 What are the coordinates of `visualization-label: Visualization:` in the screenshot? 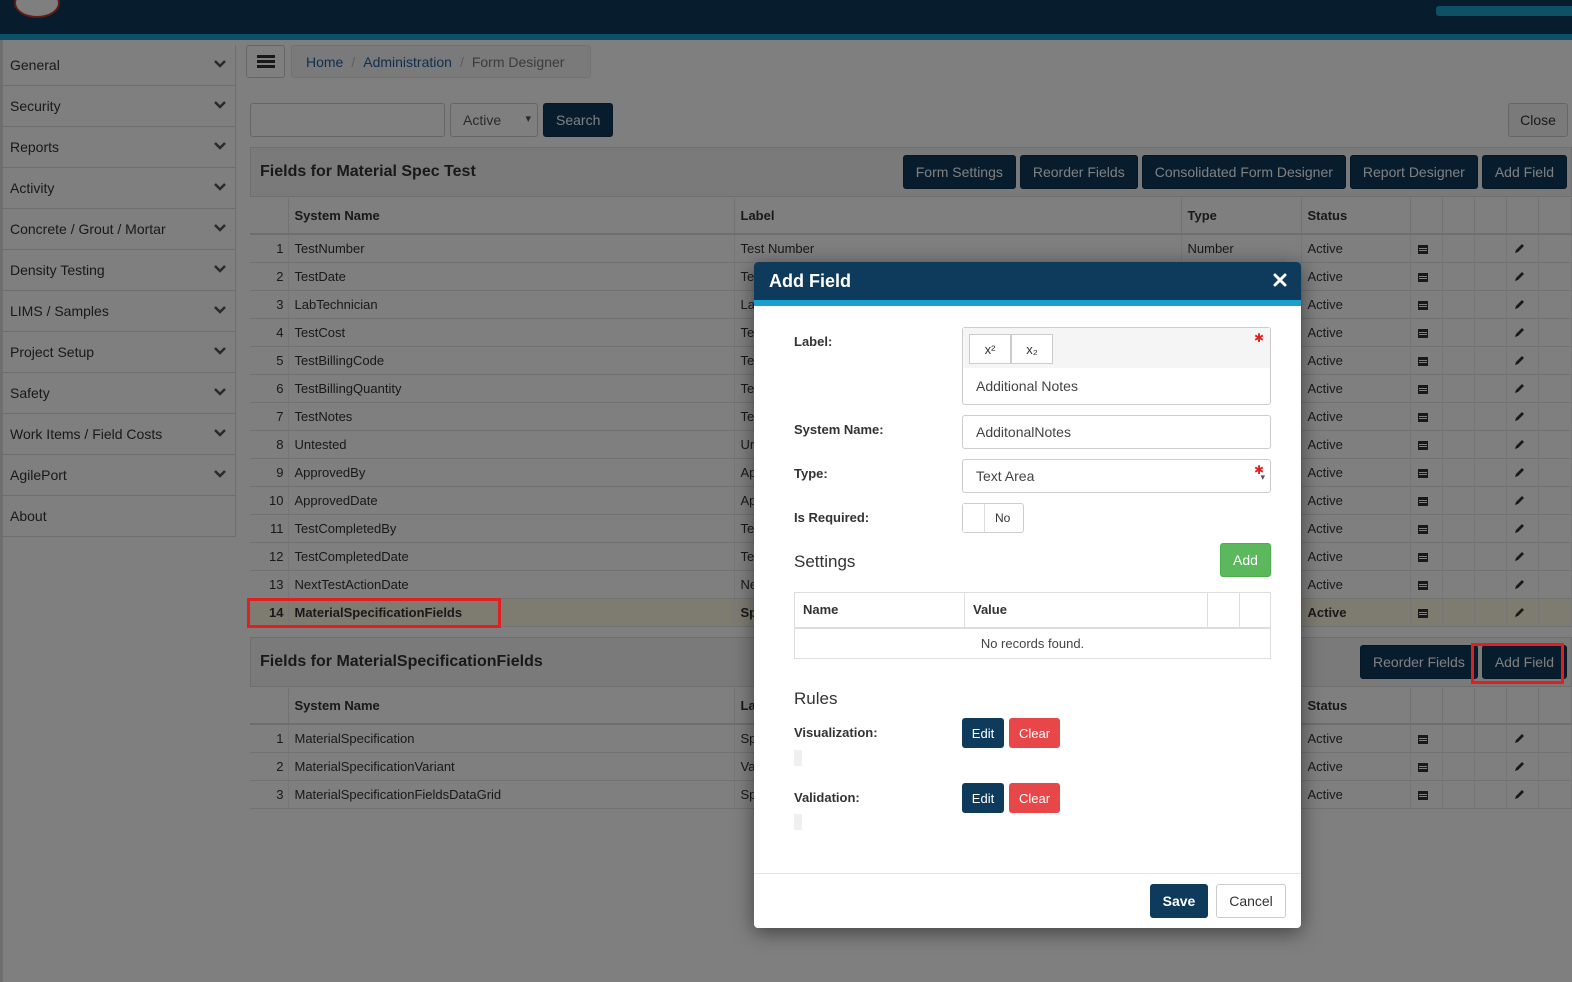 It's located at (836, 732).